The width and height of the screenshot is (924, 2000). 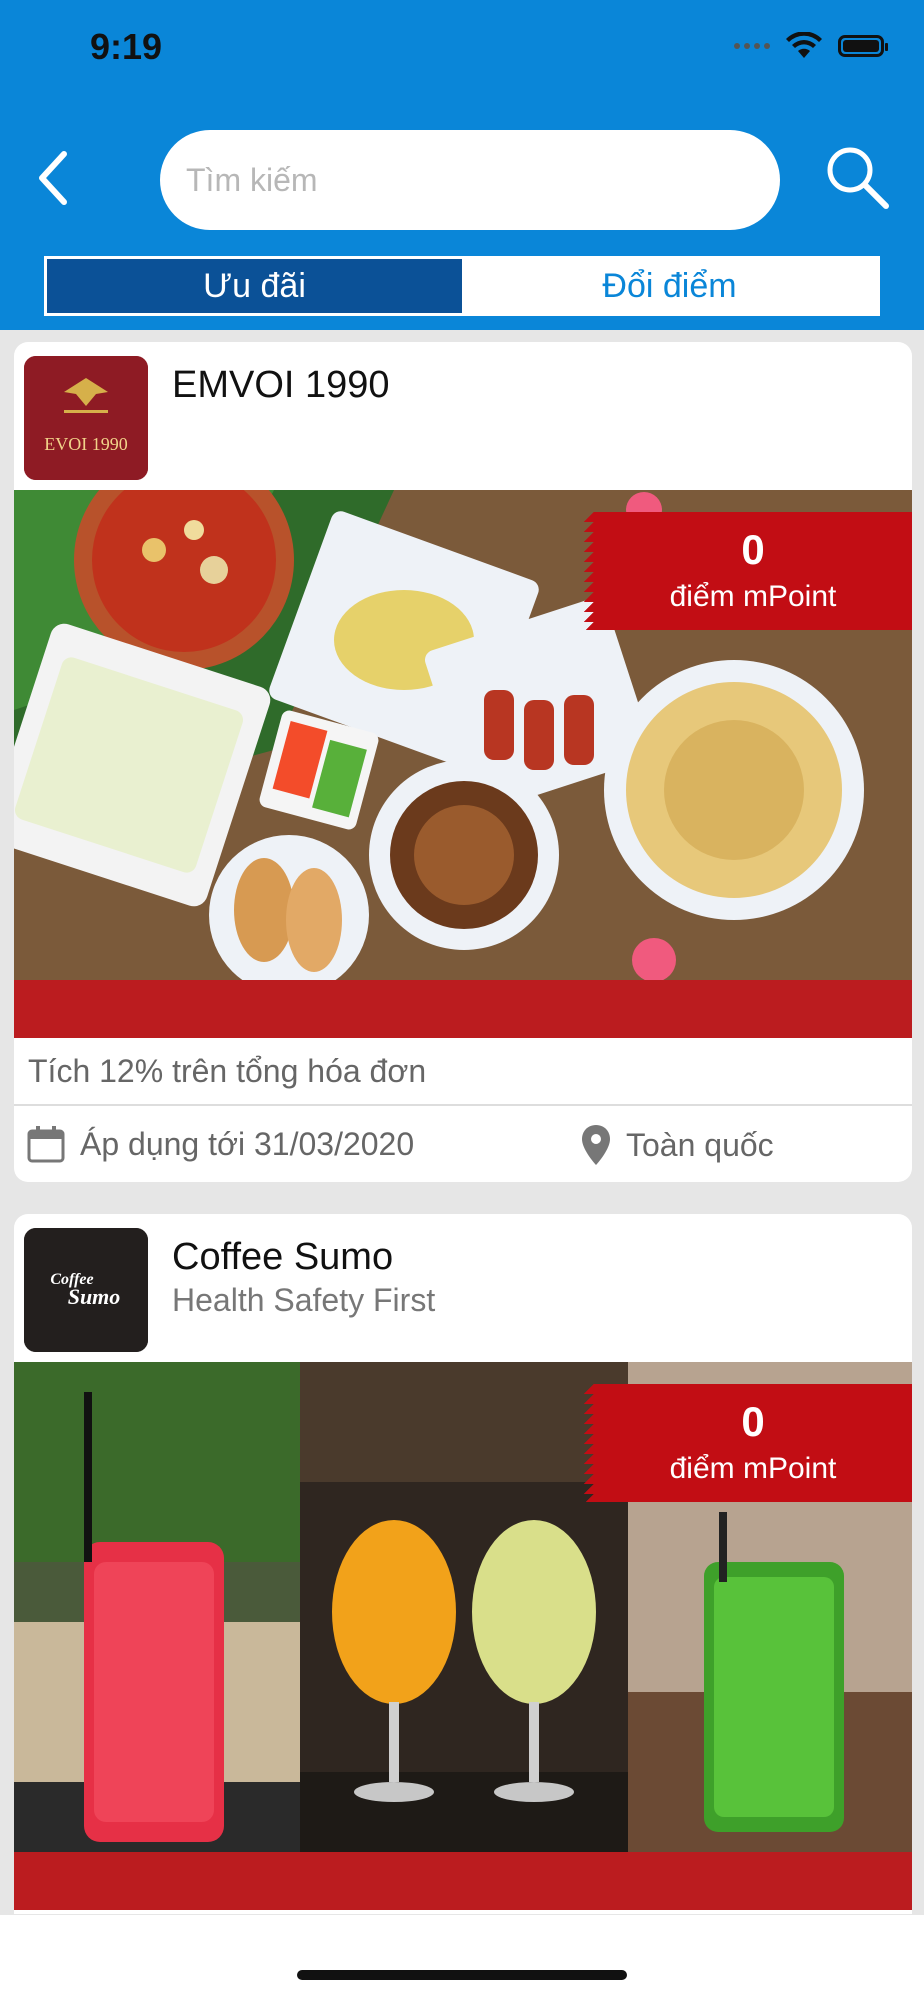 I want to click on location-pin-icon, so click(x=596, y=1145).